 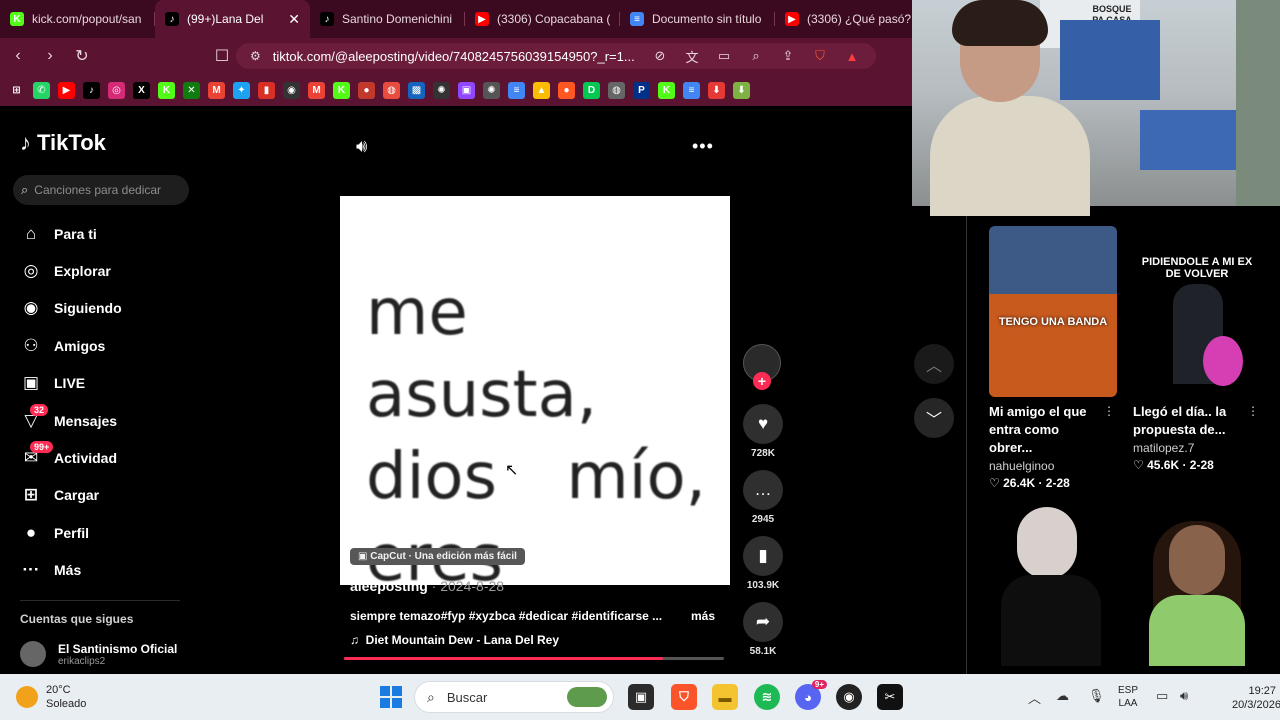 What do you see at coordinates (811, 695) in the screenshot?
I see `discord-icon: ◕ 9+` at bounding box center [811, 695].